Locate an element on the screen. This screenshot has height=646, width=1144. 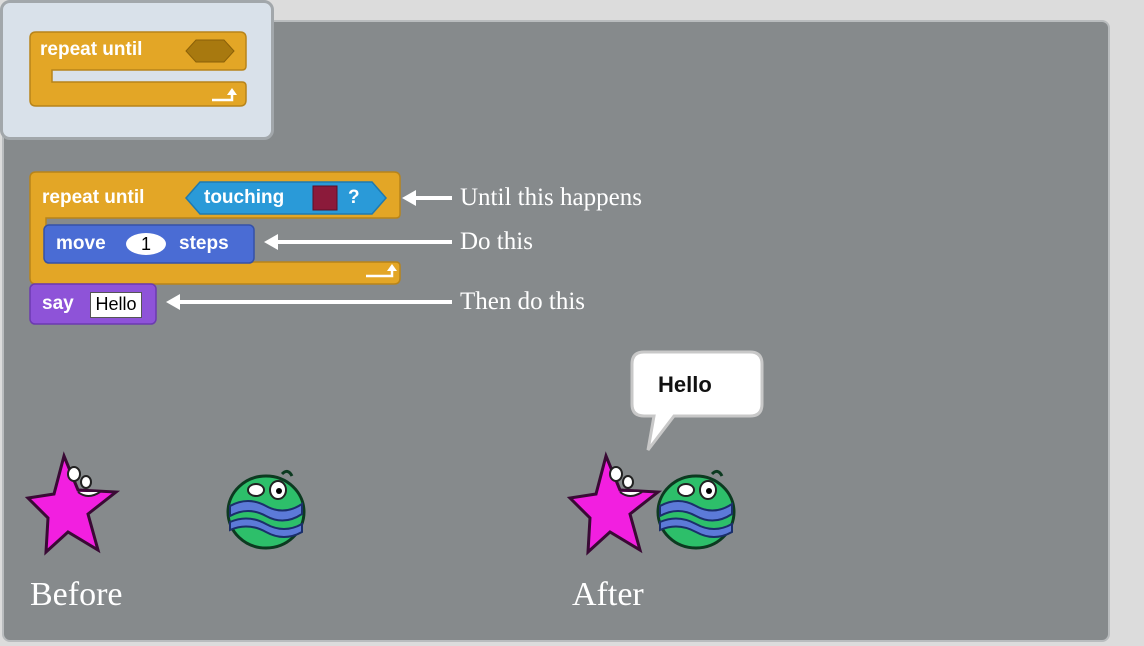
starfish-sprite-before is located at coordinates (72, 503).